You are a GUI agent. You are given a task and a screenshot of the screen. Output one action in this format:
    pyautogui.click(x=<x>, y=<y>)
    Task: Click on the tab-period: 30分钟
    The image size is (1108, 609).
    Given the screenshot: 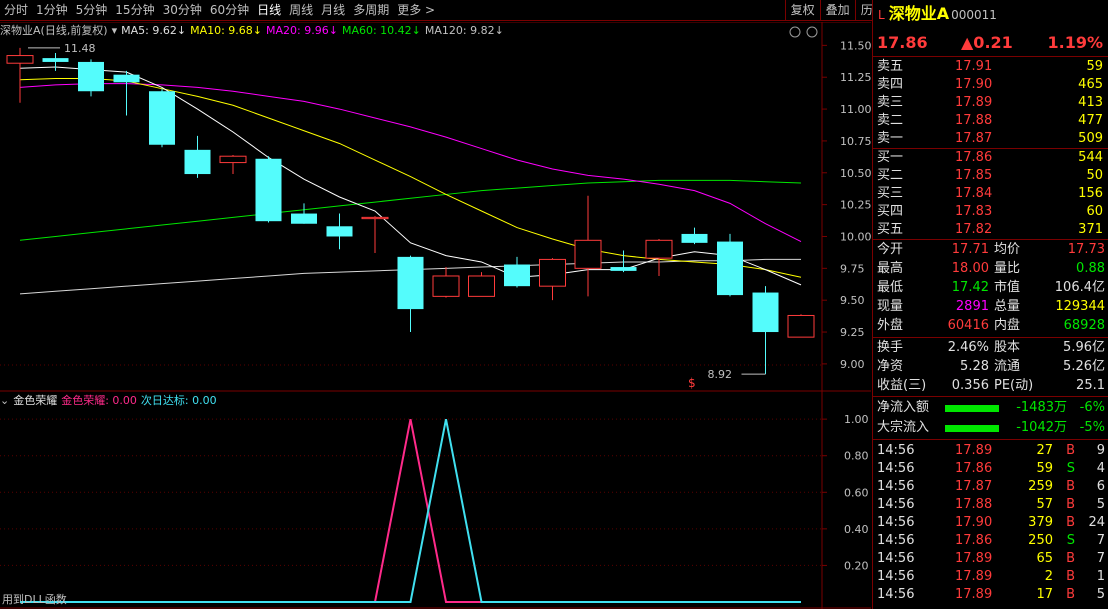 What is the action you would take?
    pyautogui.click(x=182, y=10)
    